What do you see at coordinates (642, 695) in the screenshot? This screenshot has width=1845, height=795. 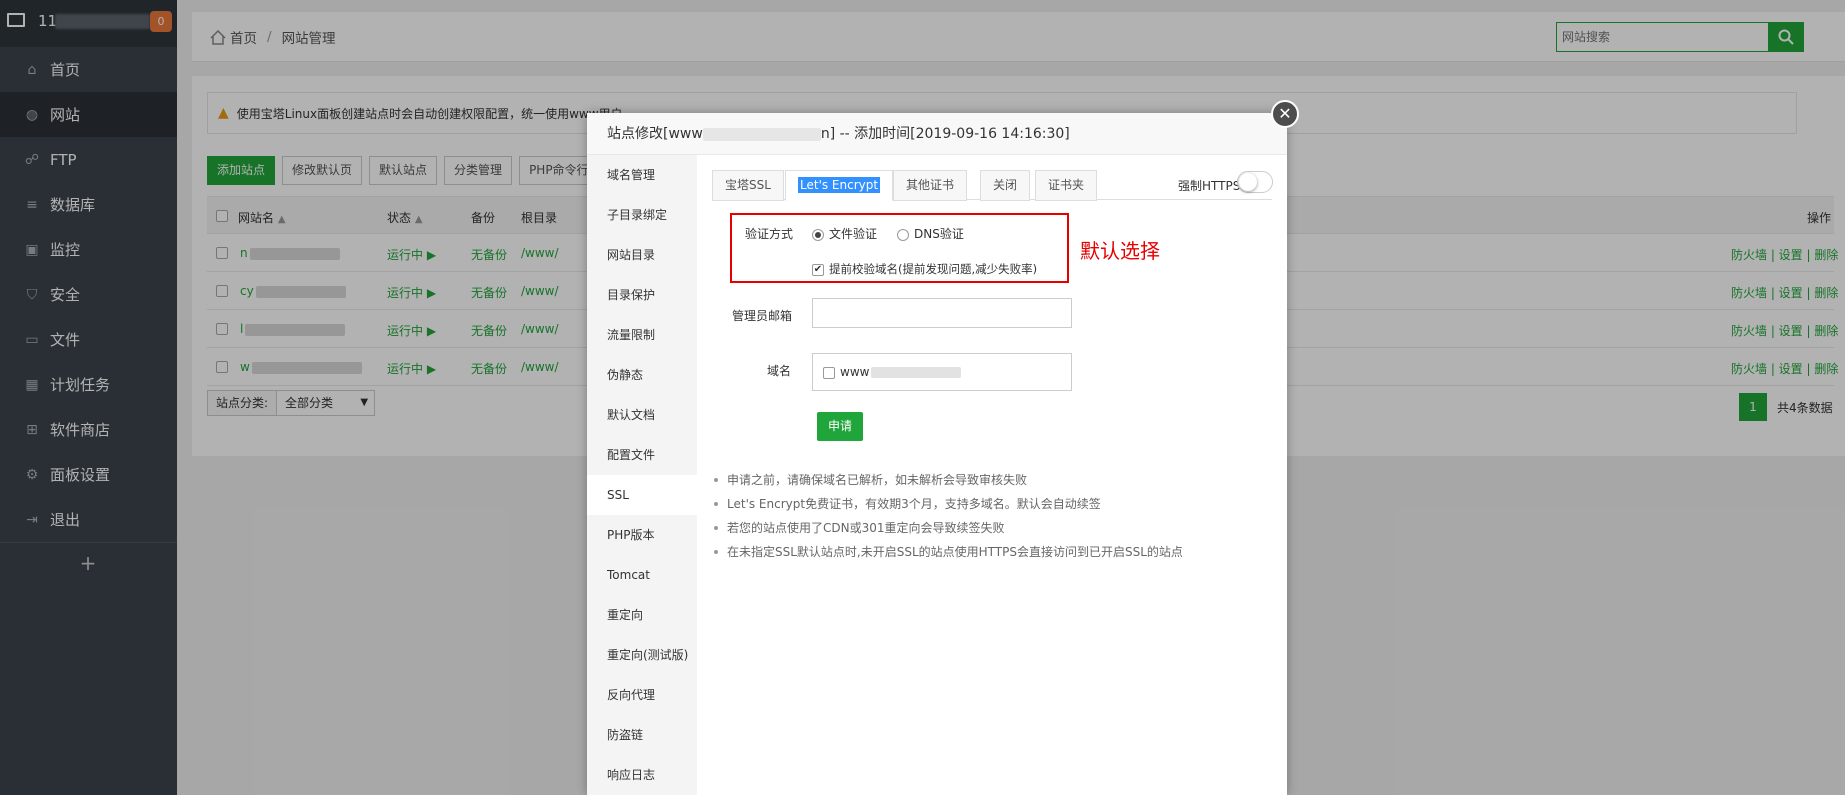 I see `nav-reverse-proxy: 反向代理` at bounding box center [642, 695].